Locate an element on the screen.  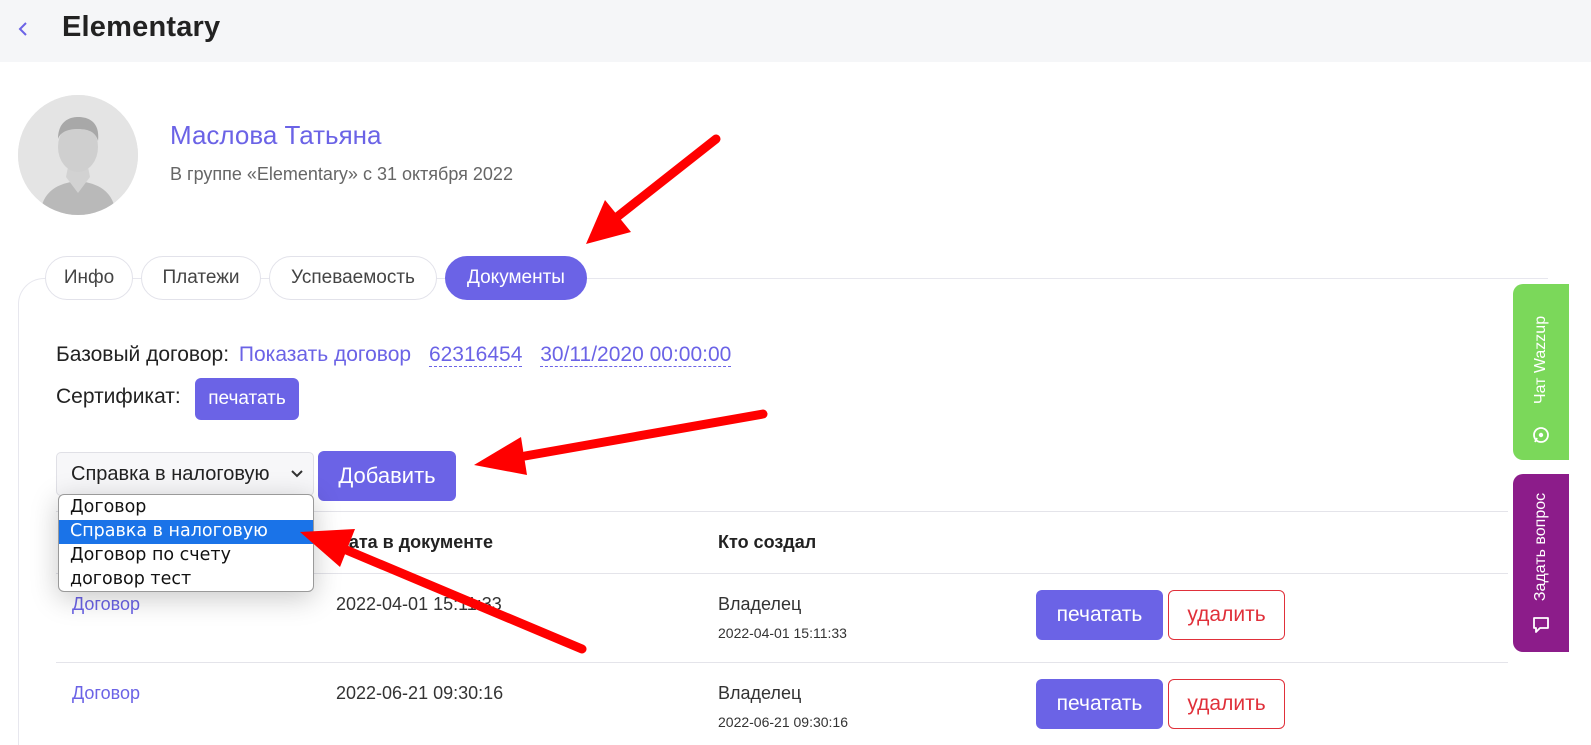
wazzup-chat-widget: Чат Wazzup is located at coordinates (1541, 372).